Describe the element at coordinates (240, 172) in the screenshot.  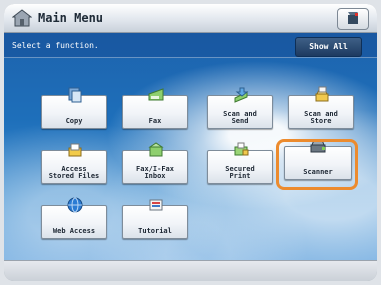
I see `secured-print-label: Secured Print` at that location.